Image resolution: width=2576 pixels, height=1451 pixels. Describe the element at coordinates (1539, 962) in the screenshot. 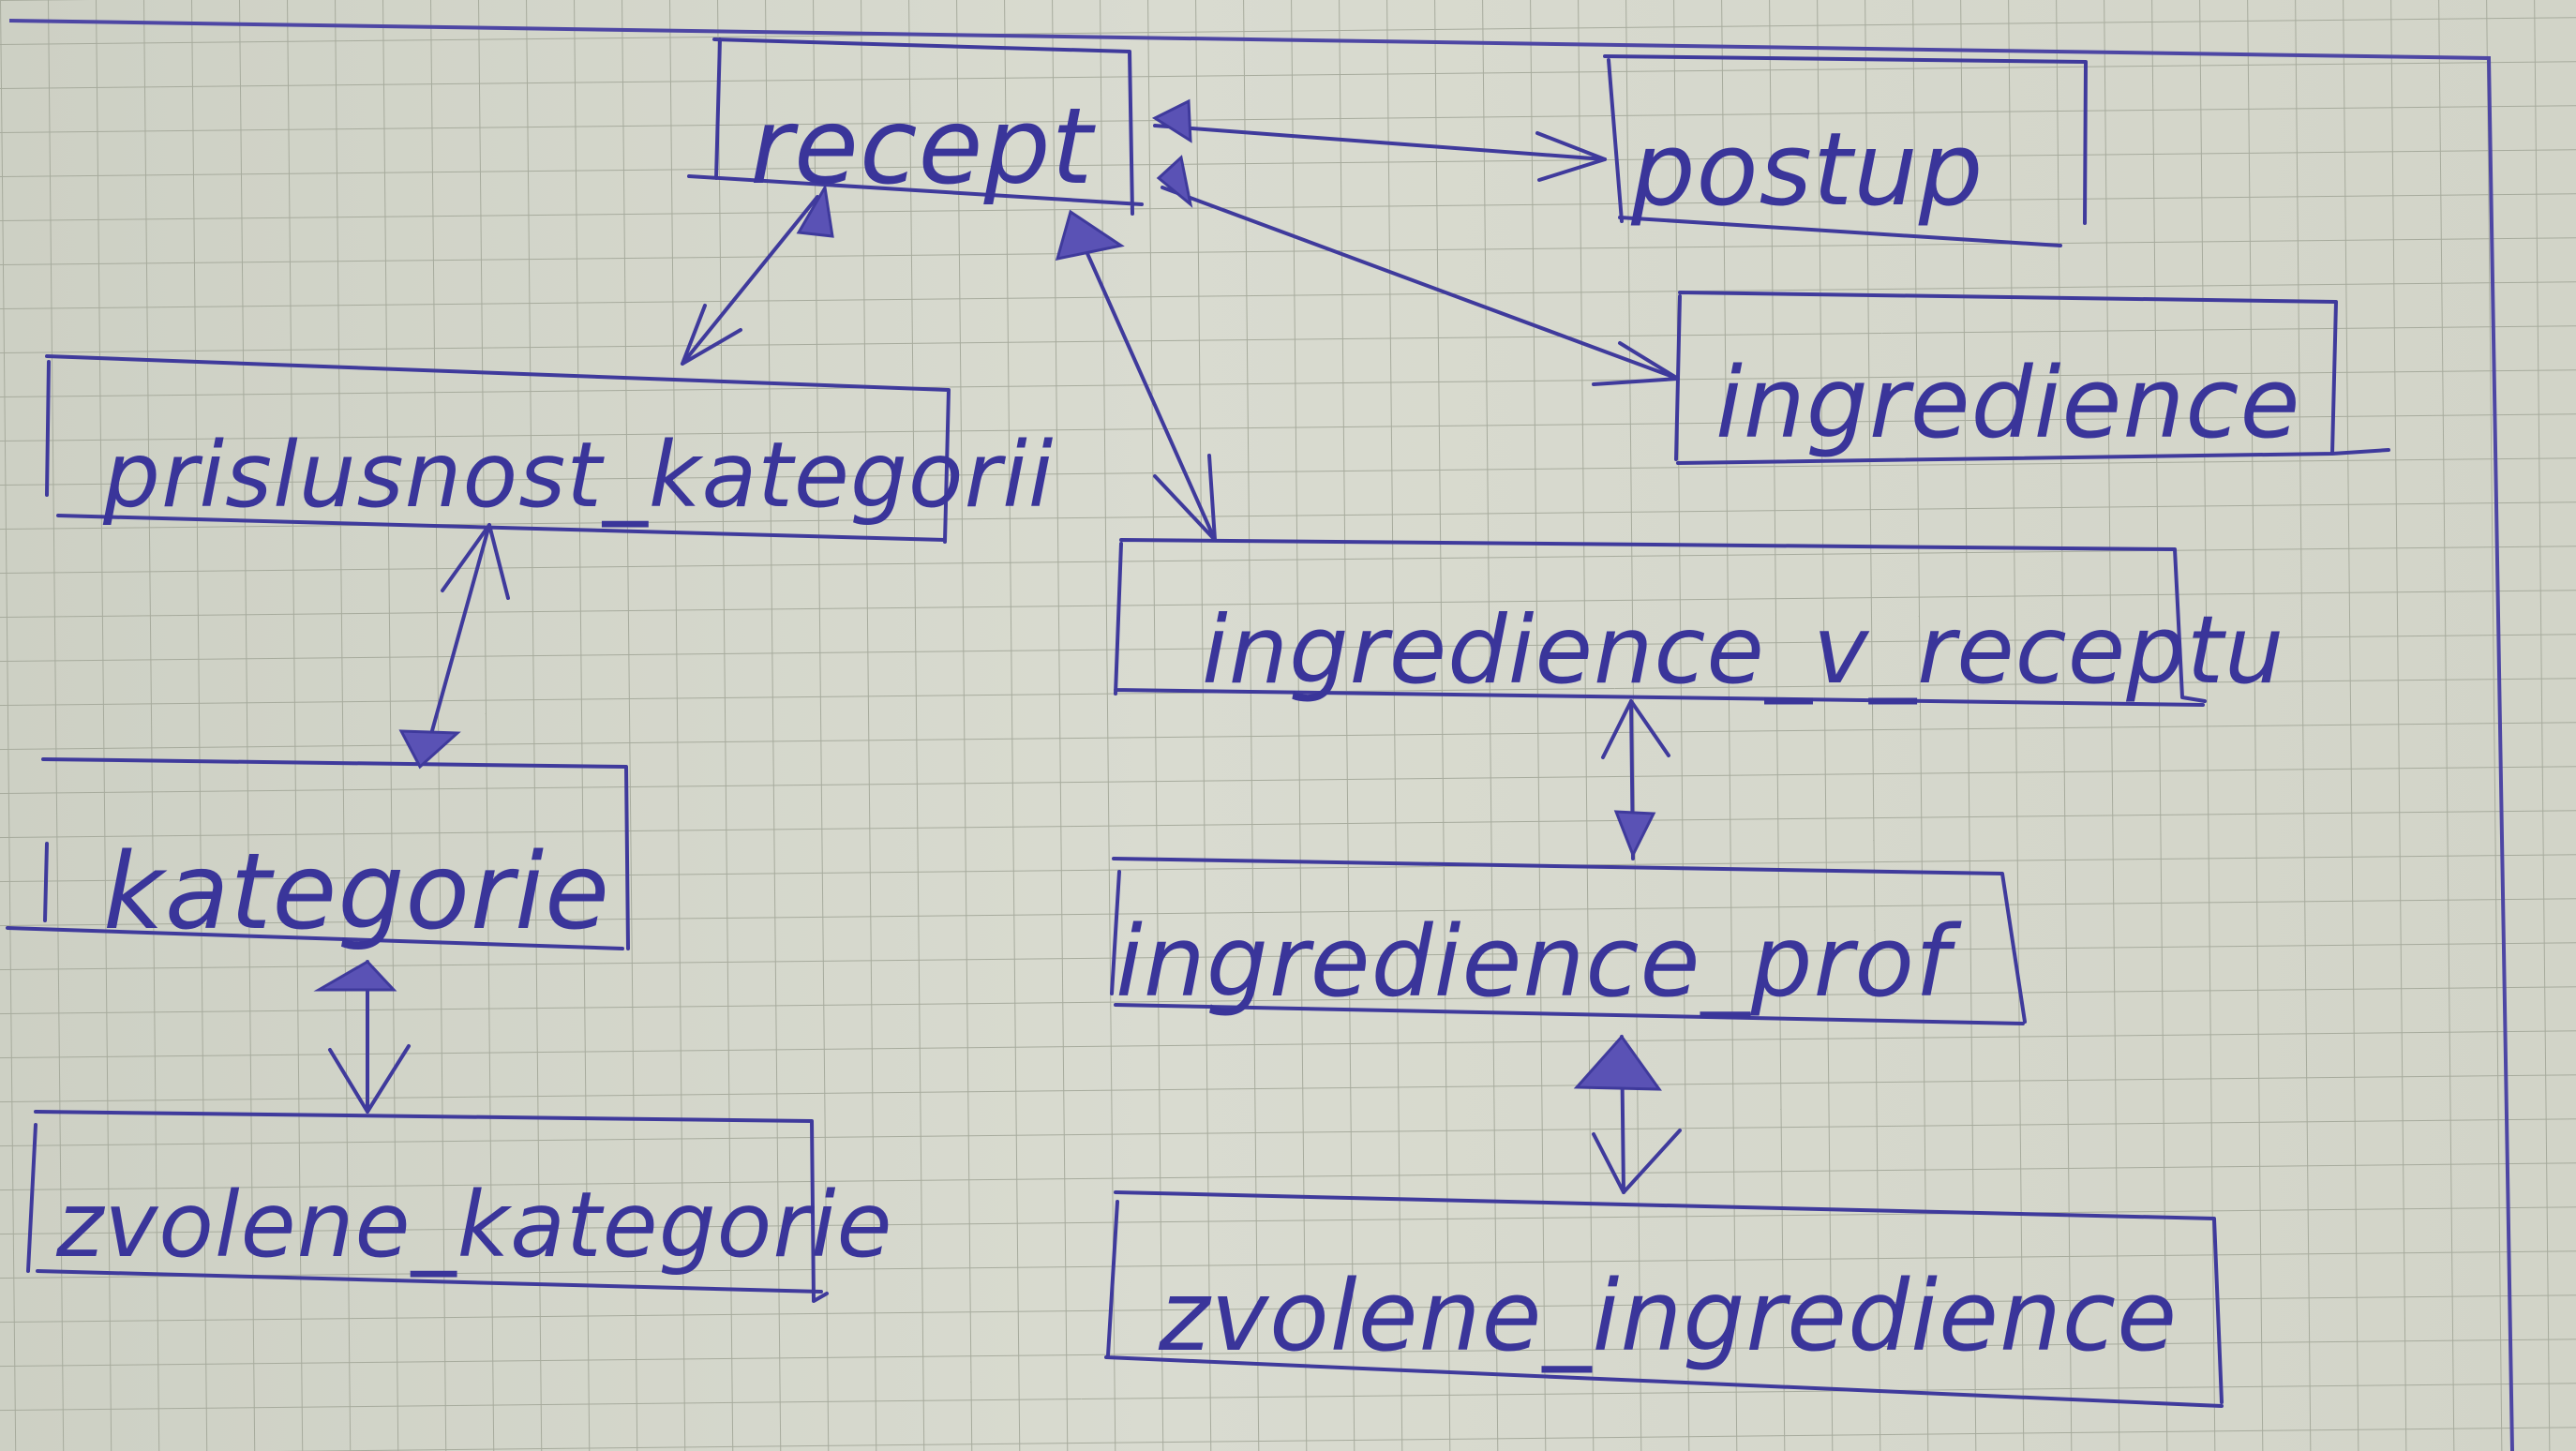

I see `entity-label-ingredience-prof: ingredience_prof` at that location.